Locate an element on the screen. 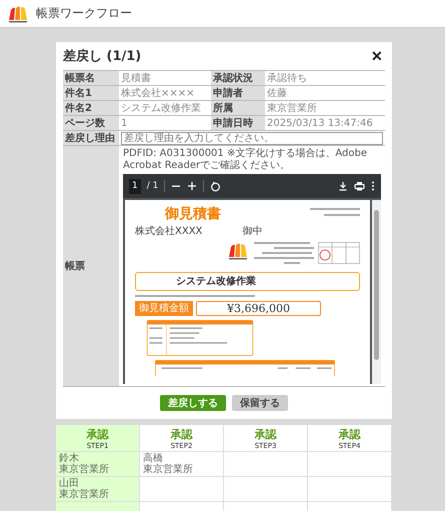 The width and height of the screenshot is (445, 511). field-label: ページ数 is located at coordinates (91, 123).